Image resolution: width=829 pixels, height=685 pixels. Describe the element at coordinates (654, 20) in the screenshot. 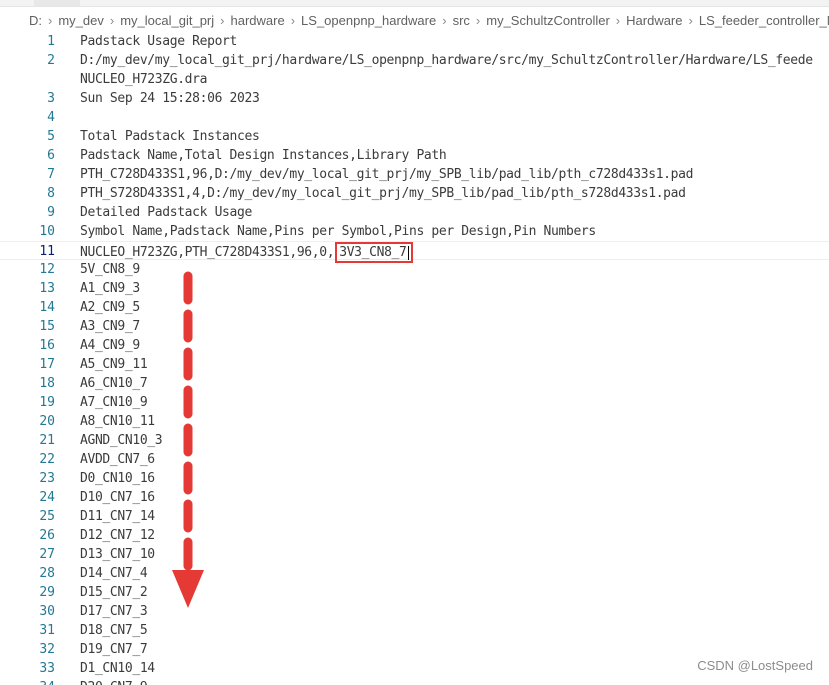

I see `breadcrumb-item: Hardware` at that location.